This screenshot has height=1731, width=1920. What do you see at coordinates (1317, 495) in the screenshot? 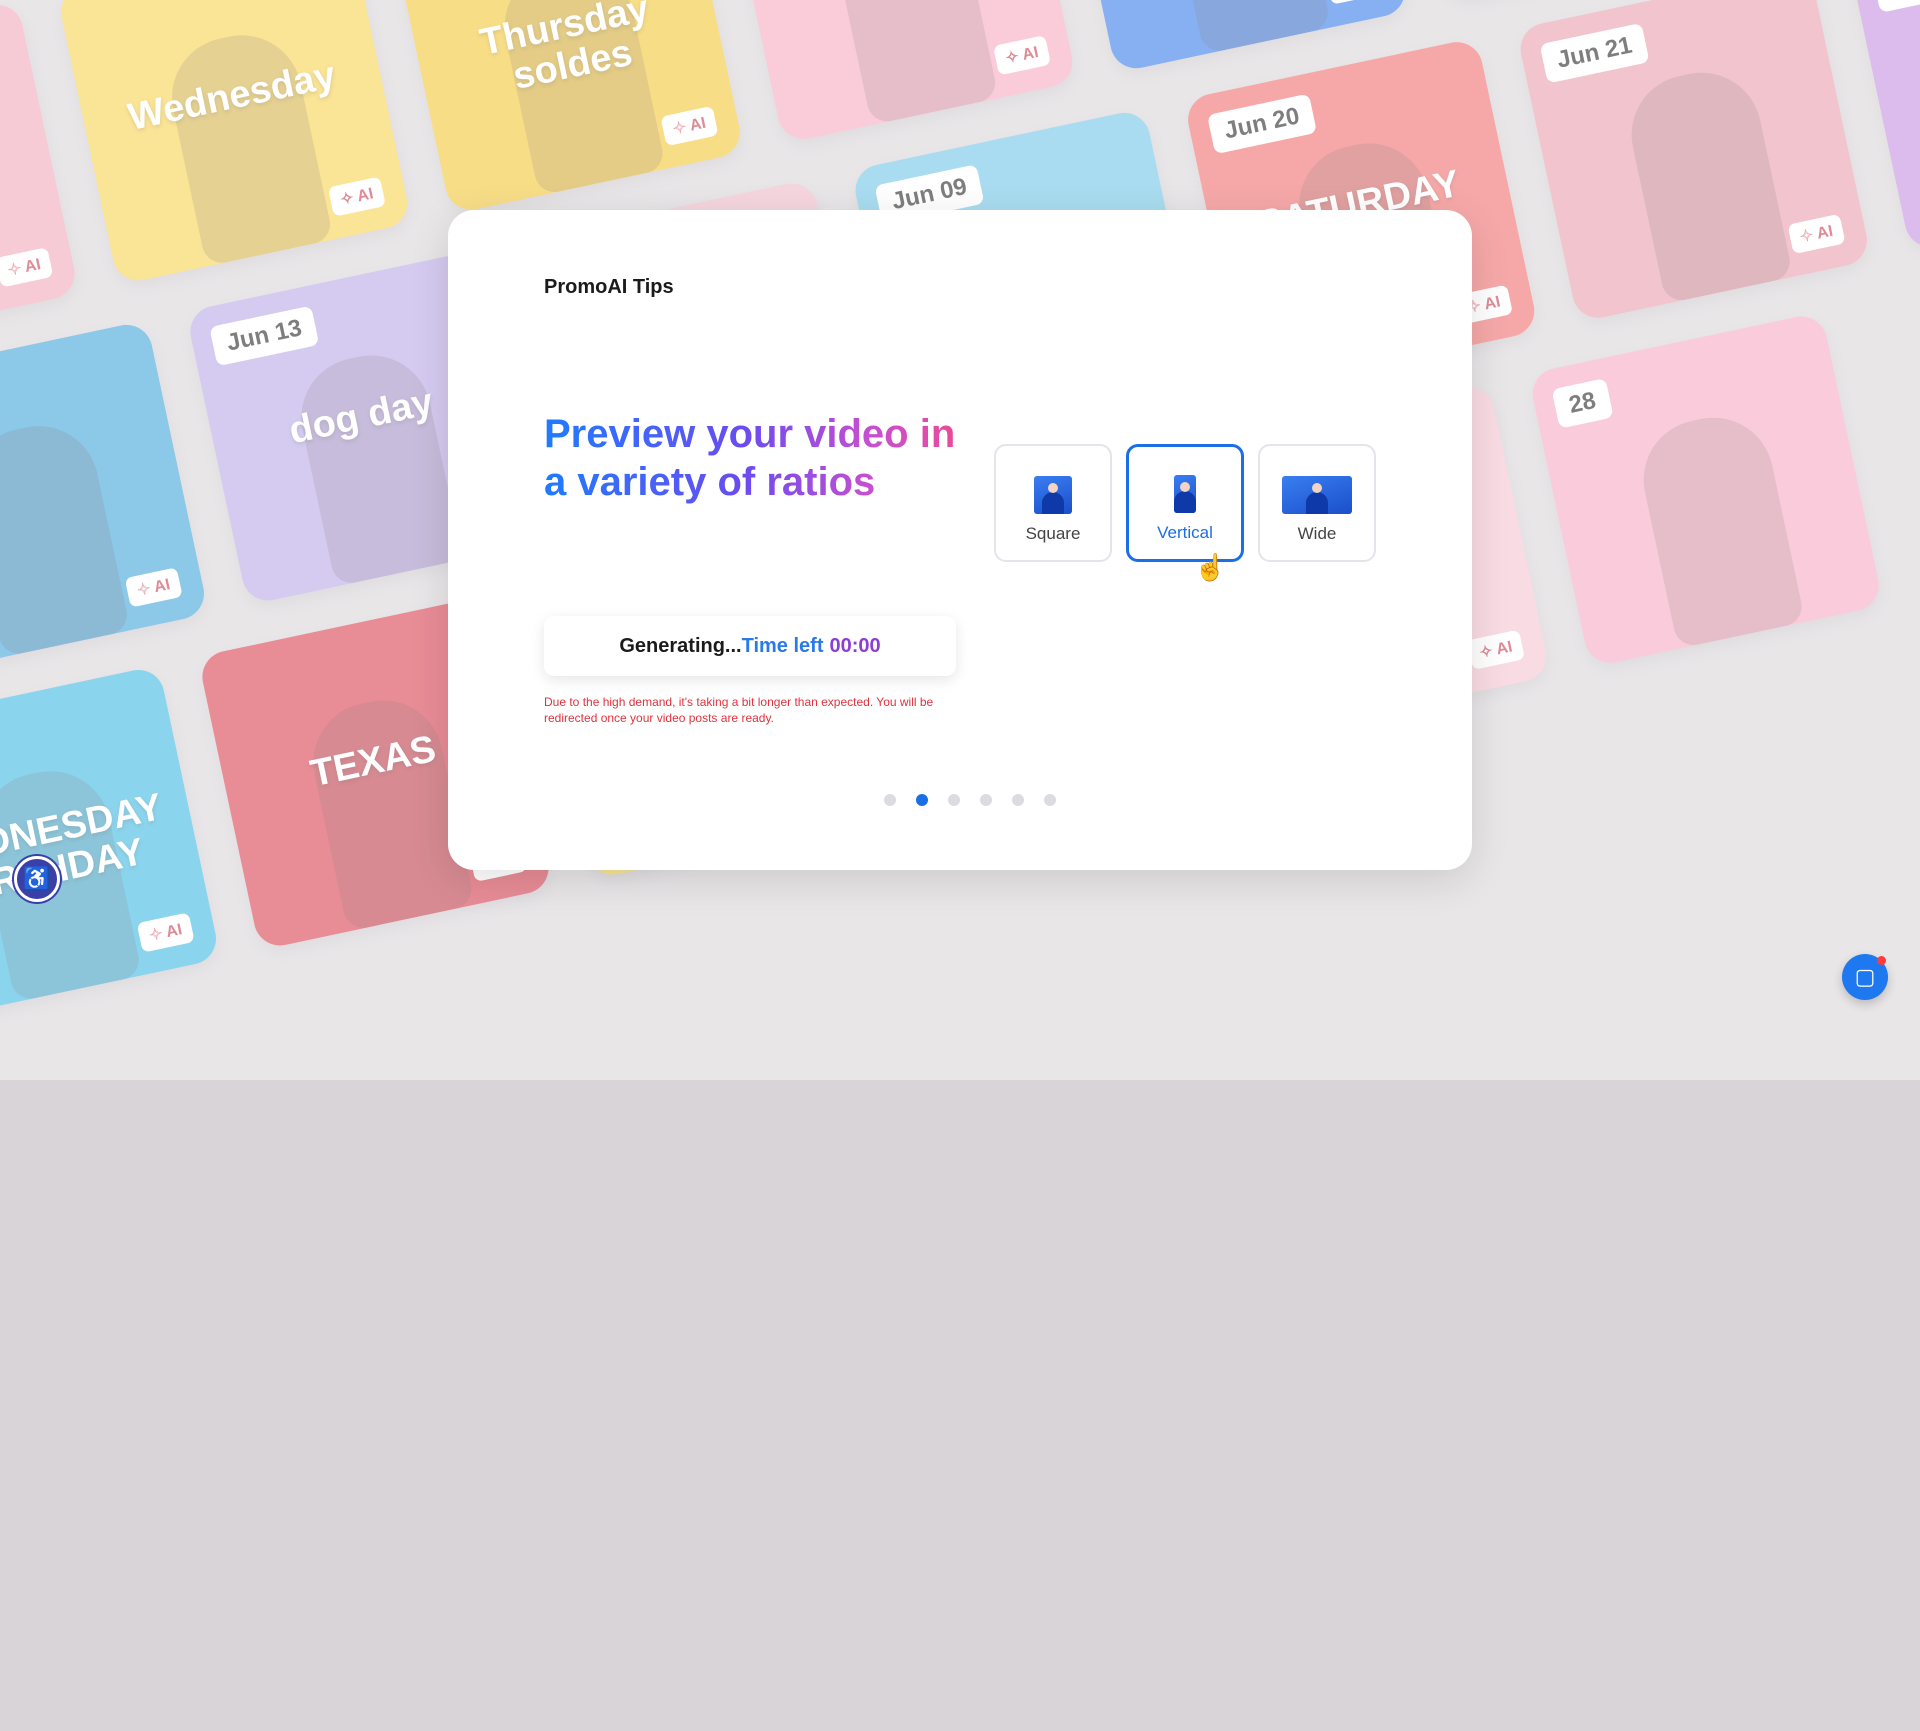
I see `wide-thumbnail-icon` at bounding box center [1317, 495].